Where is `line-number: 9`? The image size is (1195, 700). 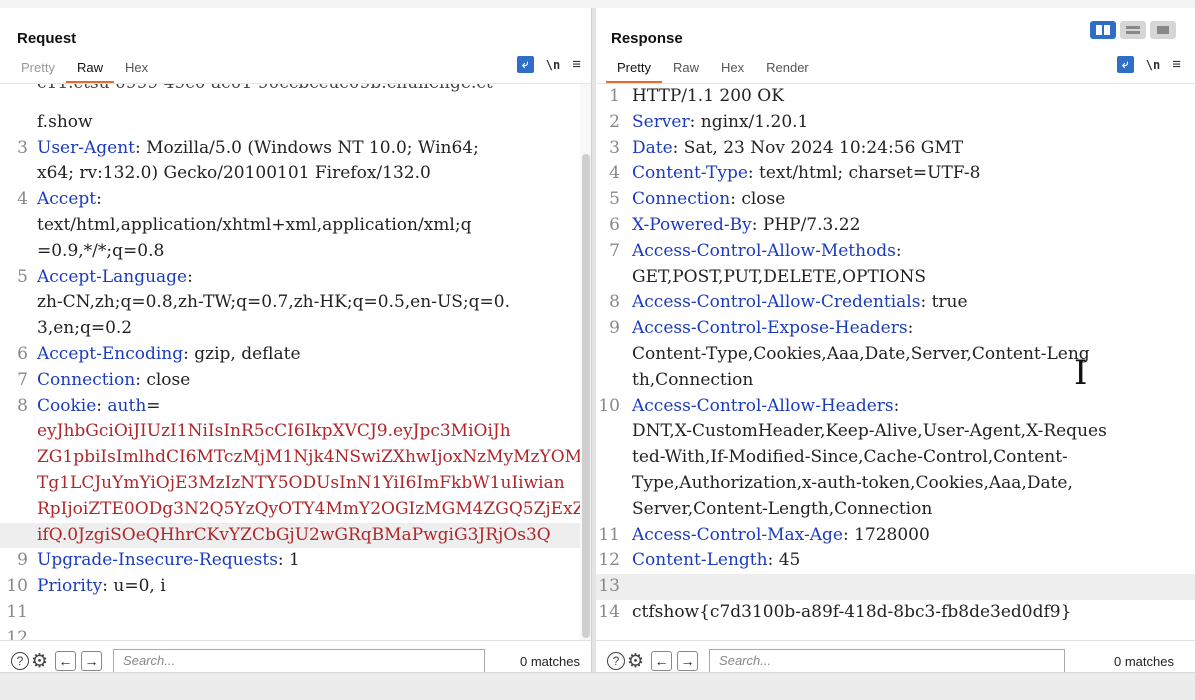
line-number: 9 is located at coordinates (614, 328).